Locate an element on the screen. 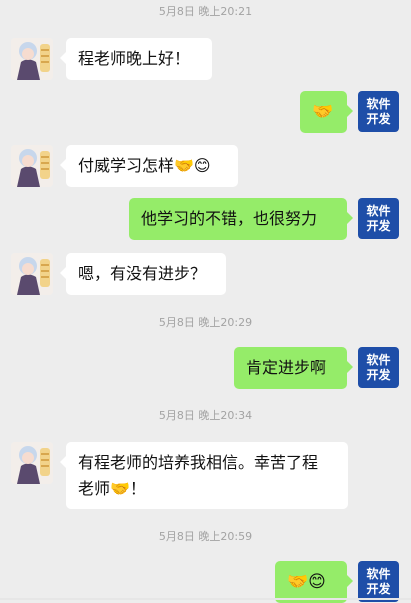 The image size is (411, 603). message-text: 付威学习怎样🤝😊 is located at coordinates (144, 165).